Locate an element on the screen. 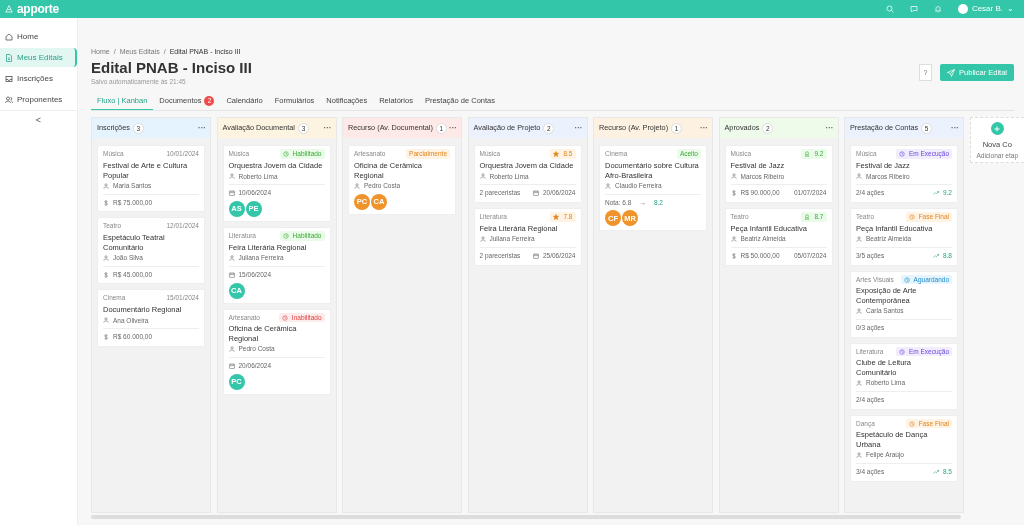  collapse-button: < is located at coordinates (38, 119).